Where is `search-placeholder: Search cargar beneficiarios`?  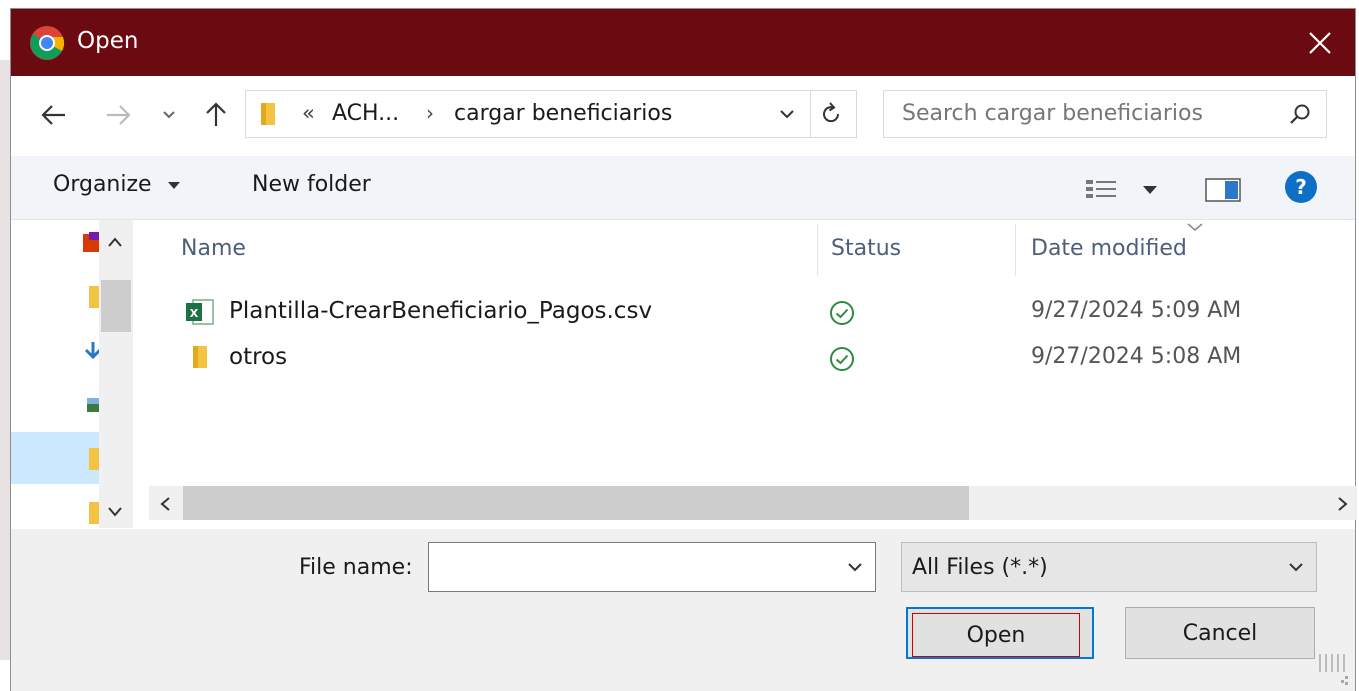
search-placeholder: Search cargar beneficiarios is located at coordinates (1052, 113).